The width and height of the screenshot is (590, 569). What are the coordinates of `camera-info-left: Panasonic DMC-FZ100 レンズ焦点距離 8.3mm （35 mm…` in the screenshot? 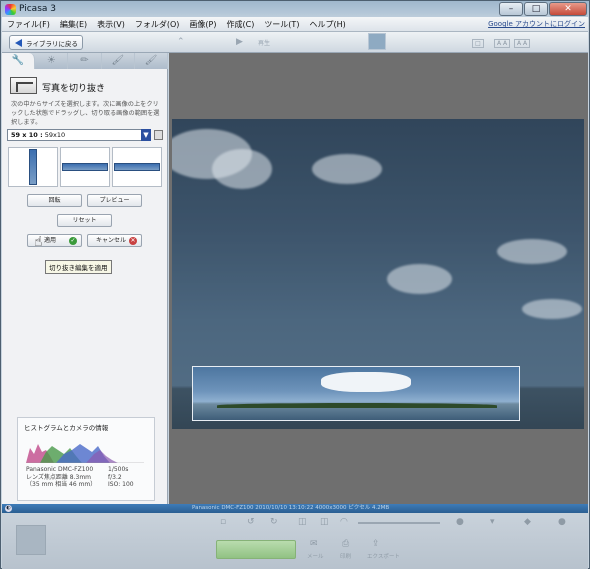 It's located at (61, 477).